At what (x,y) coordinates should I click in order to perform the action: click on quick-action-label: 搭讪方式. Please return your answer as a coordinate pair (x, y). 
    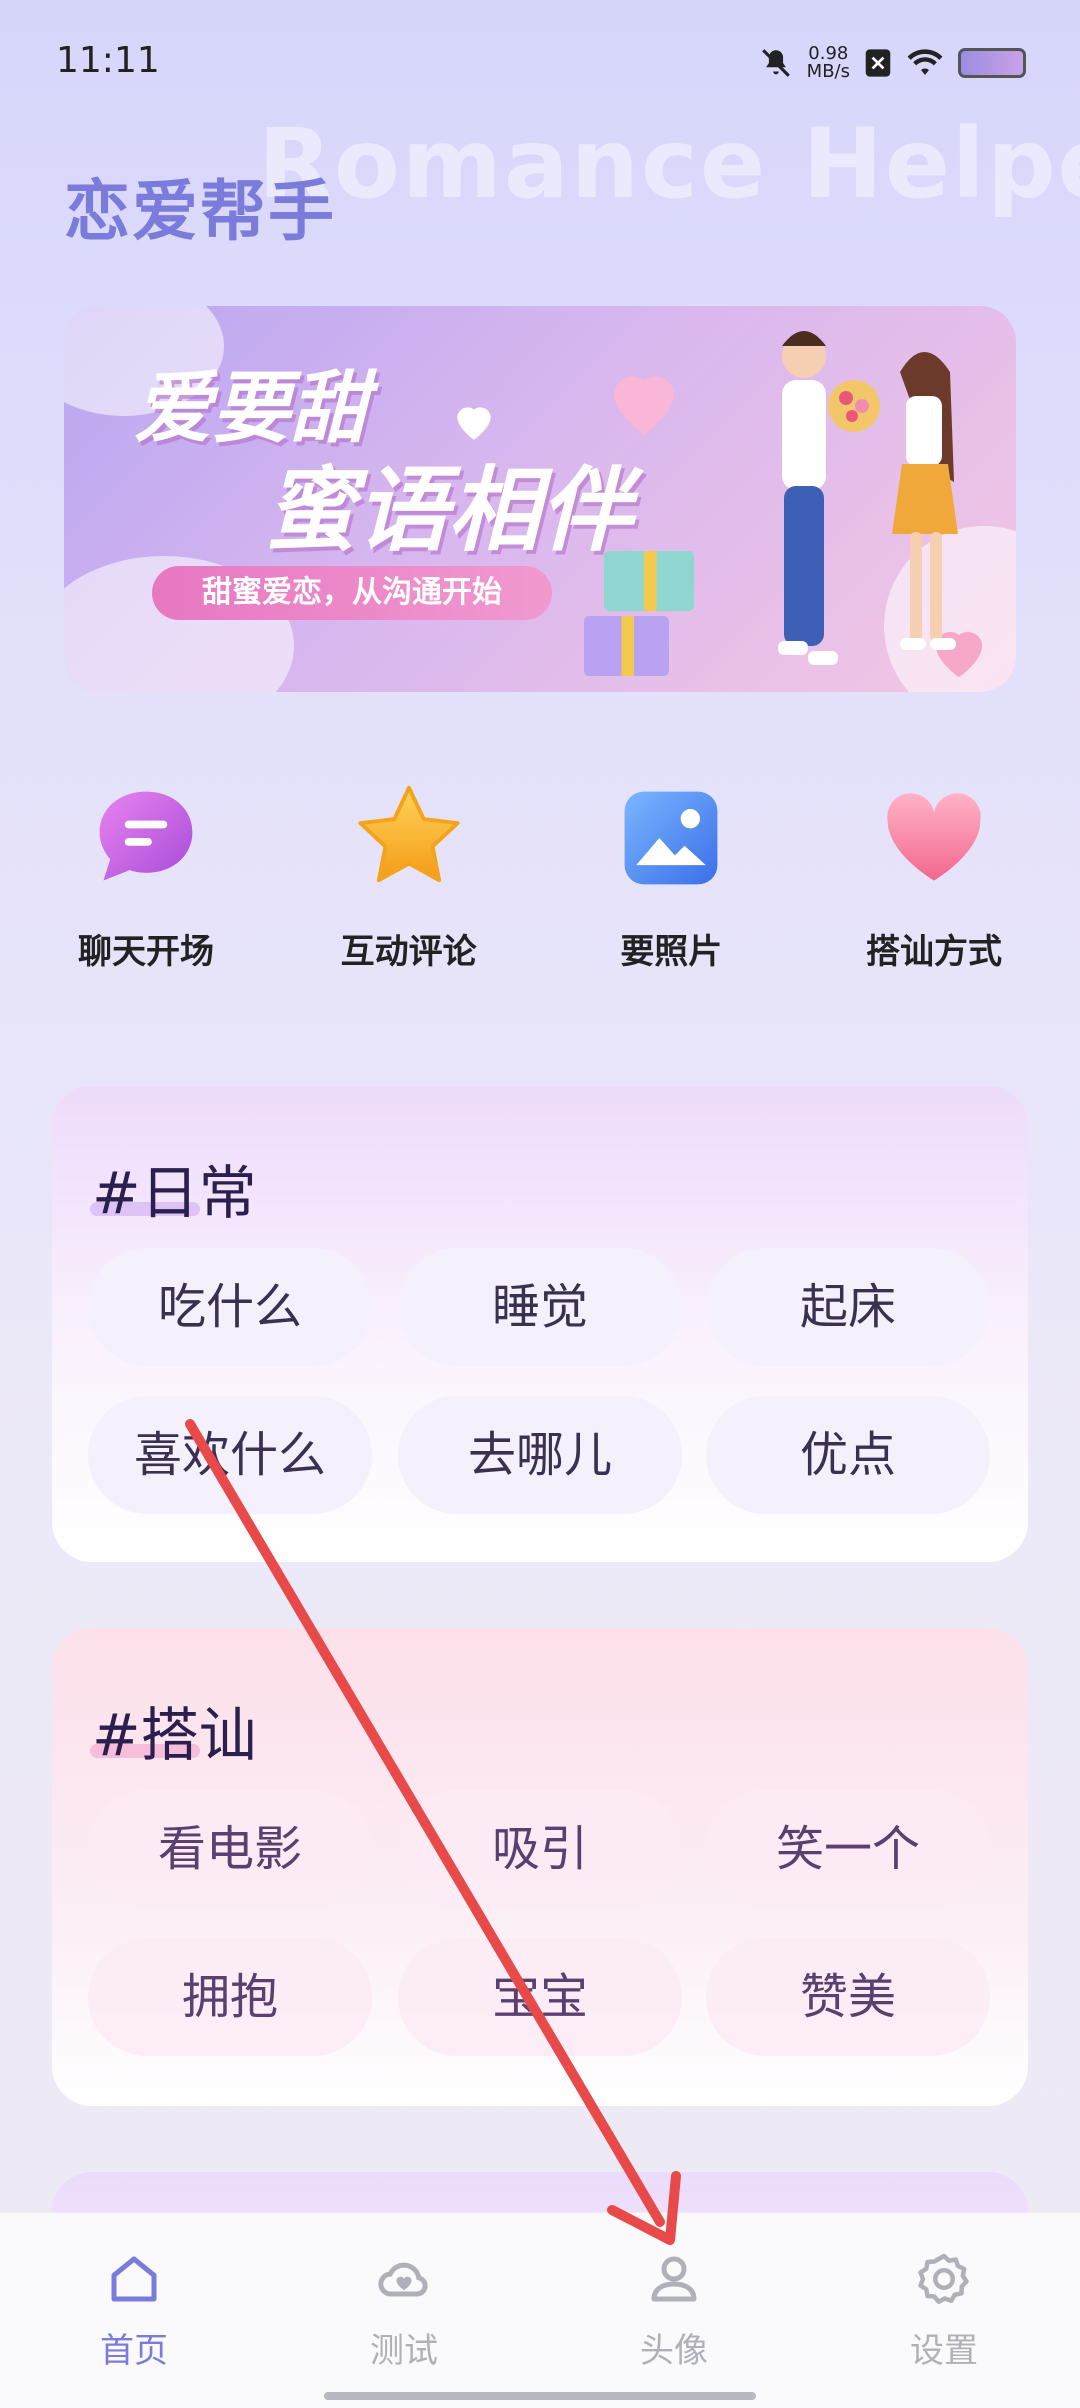
    Looking at the image, I should click on (933, 952).